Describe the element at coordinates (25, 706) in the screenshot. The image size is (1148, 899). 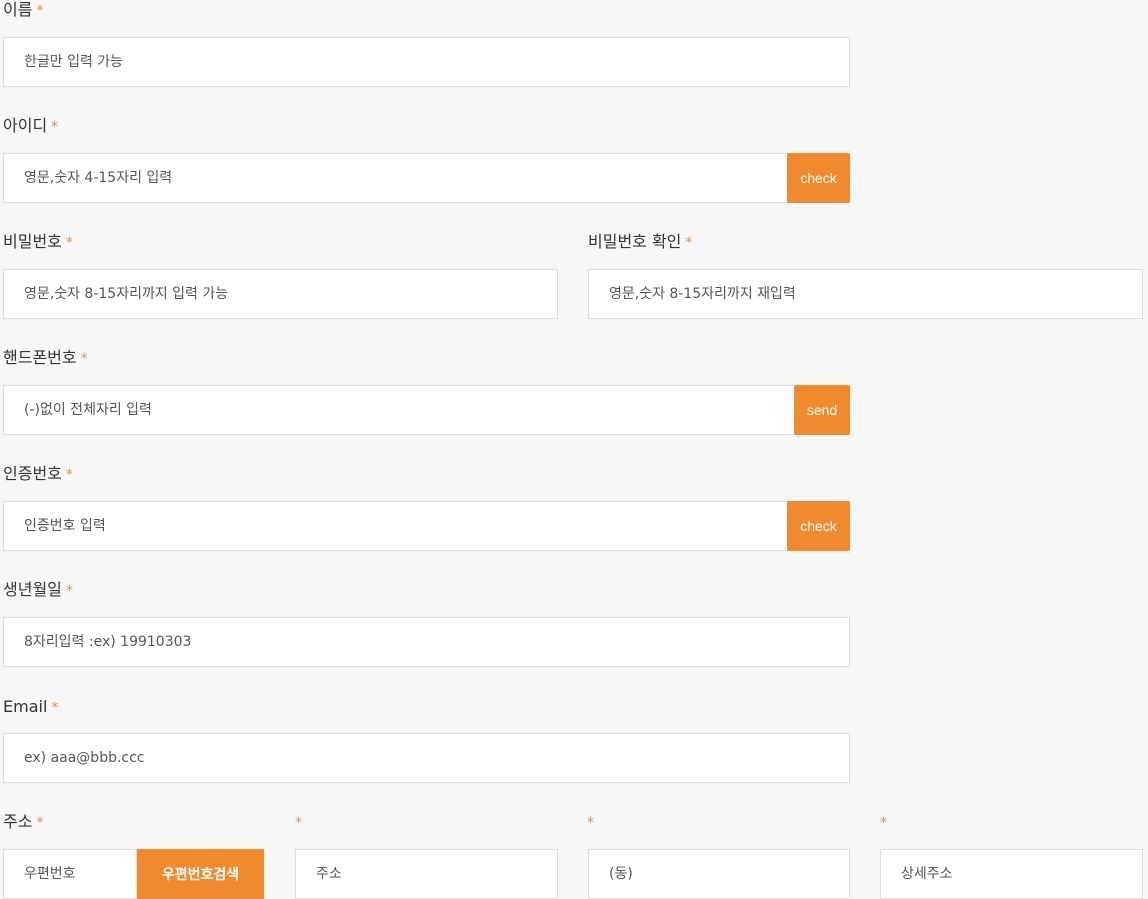
I see `email-label-text: Email` at that location.